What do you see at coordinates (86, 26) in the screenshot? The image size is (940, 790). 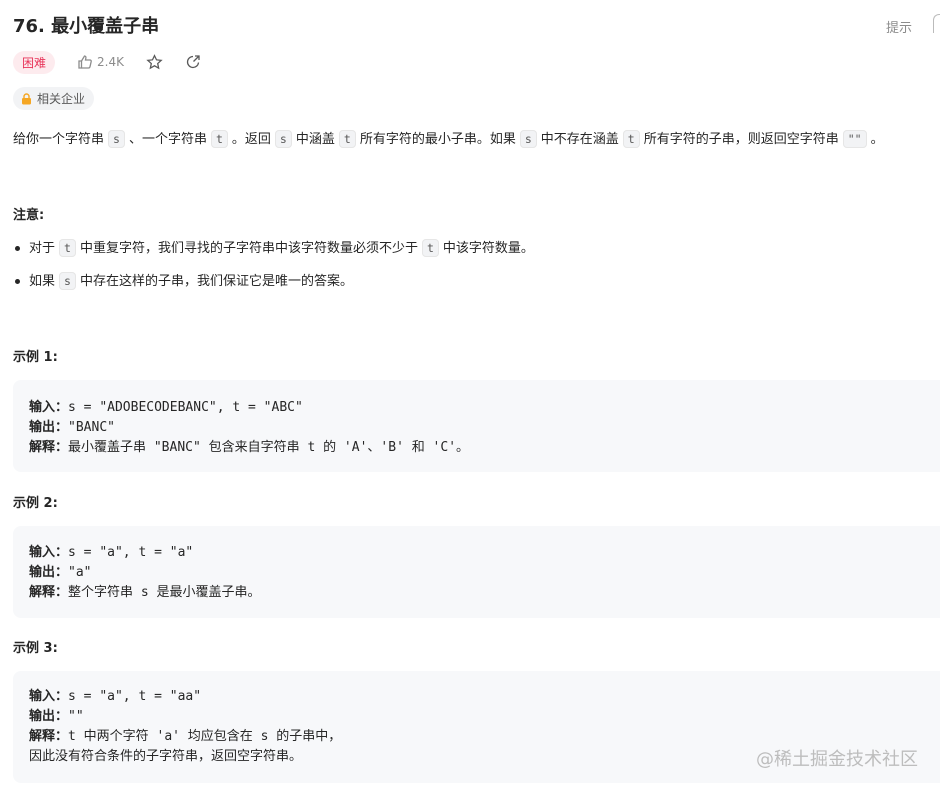 I see `problem-title: 76. 最小覆盖子串` at bounding box center [86, 26].